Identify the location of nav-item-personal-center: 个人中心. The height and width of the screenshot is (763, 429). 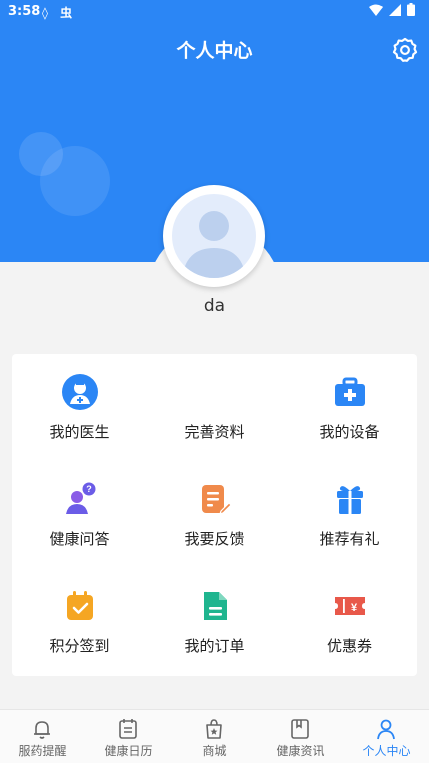
(386, 736).